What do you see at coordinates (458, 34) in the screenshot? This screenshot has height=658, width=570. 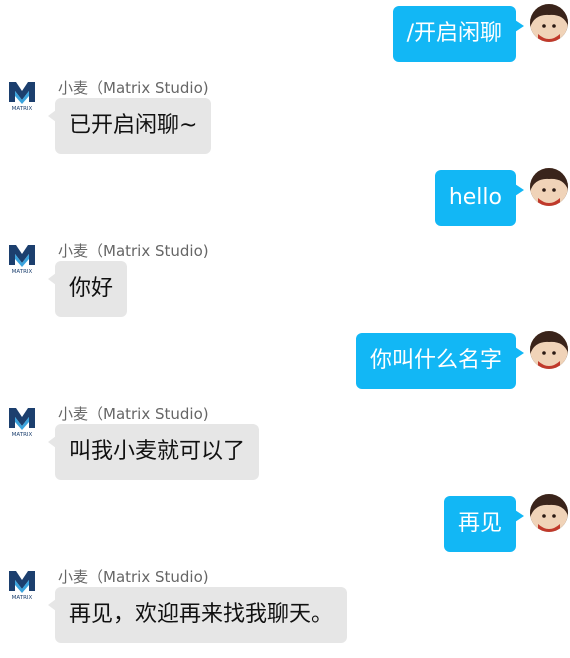 I see `user-message-bubble: /开启闲聊` at bounding box center [458, 34].